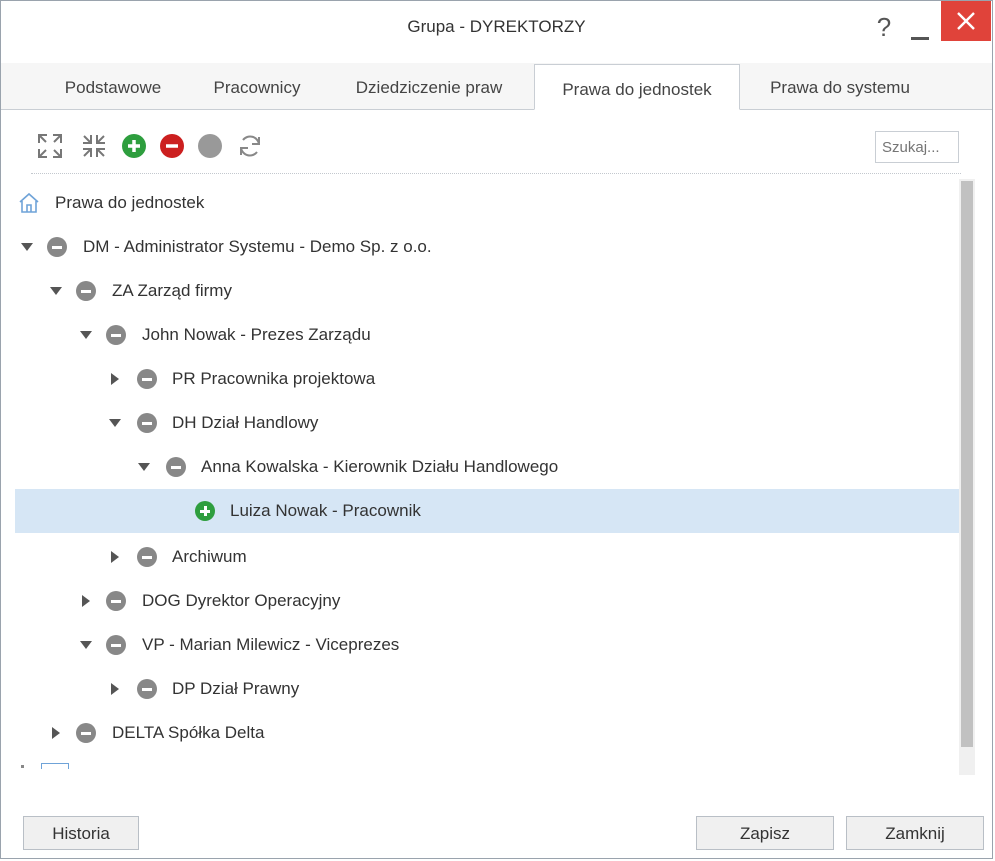 The width and height of the screenshot is (995, 861). I want to click on tree-node: DELTA Spółka Delta, so click(488, 733).